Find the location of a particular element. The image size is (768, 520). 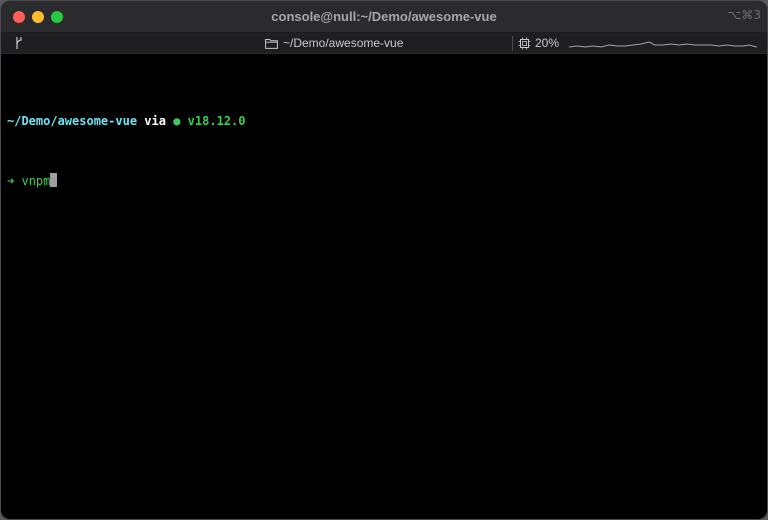

cpu-usage-percent: 20% is located at coordinates (547, 43).